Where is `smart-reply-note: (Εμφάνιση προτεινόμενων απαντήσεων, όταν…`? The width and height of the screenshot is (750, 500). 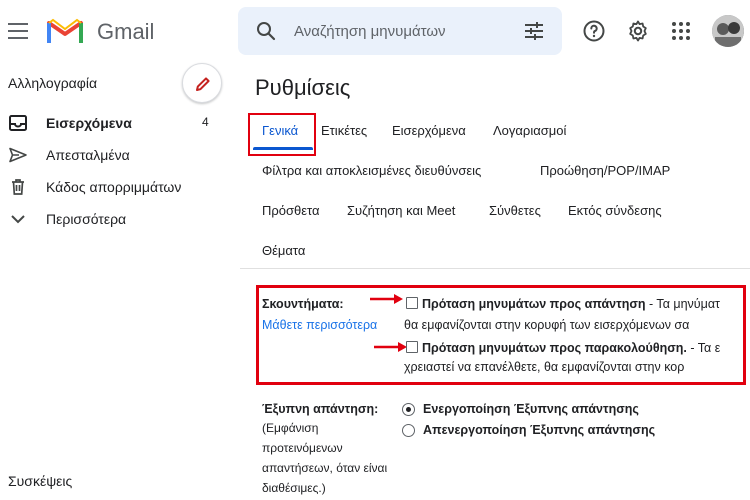 smart-reply-note: (Εμφάνιση προτεινόμενων απαντήσεων, όταν… is located at coordinates (337, 458).